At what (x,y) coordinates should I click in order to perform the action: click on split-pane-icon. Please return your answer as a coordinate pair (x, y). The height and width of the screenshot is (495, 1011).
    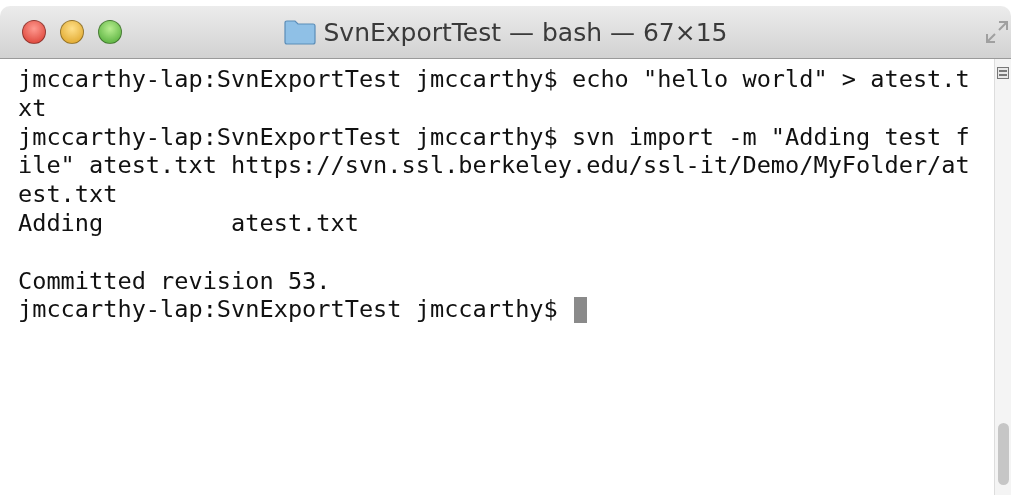
    Looking at the image, I should click on (1003, 73).